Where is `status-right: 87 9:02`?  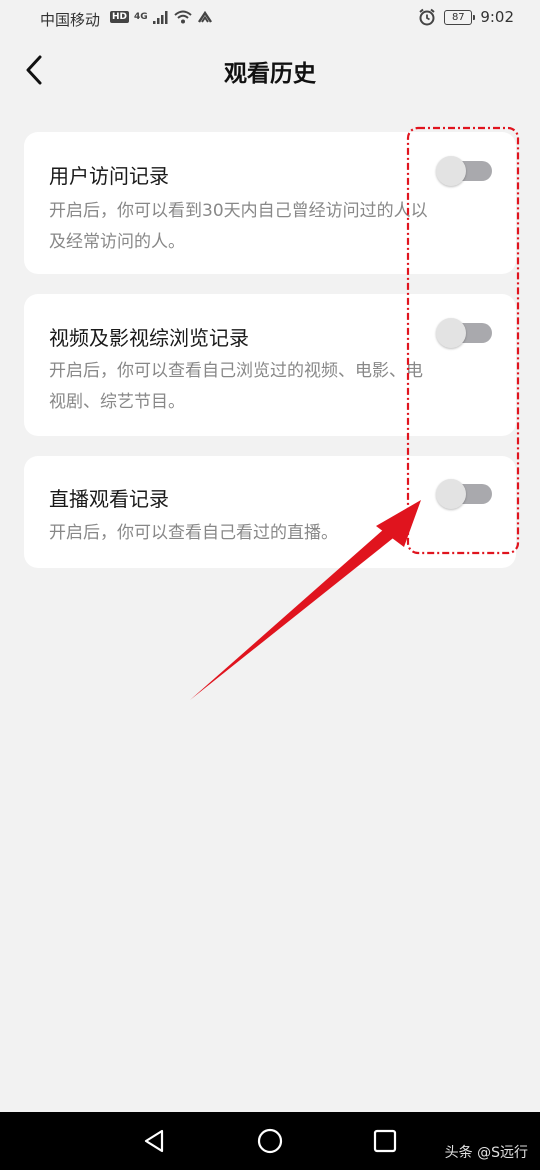 status-right: 87 9:02 is located at coordinates (466, 17).